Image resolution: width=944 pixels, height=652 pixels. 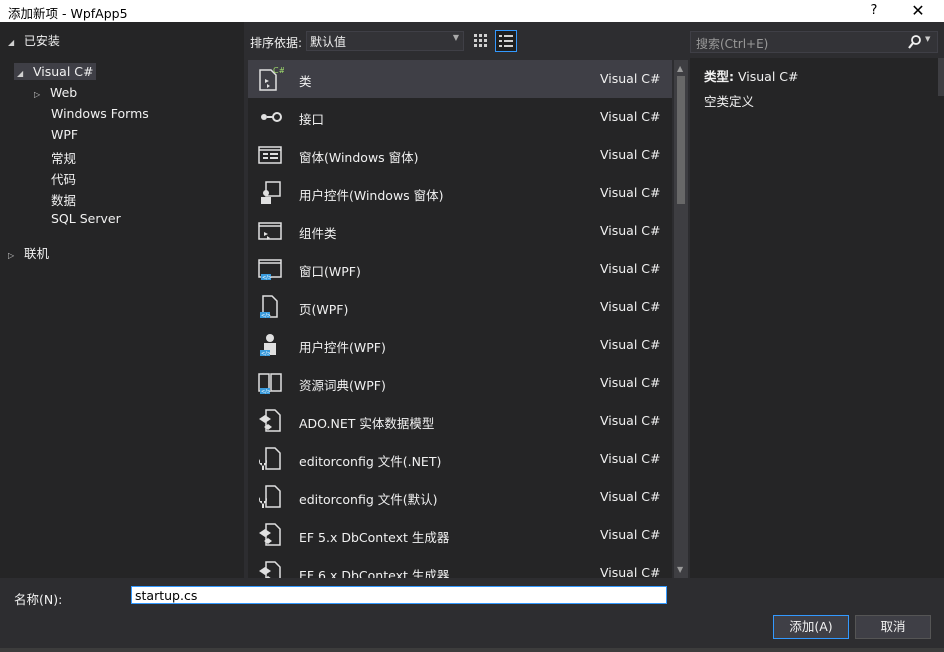 What do you see at coordinates (918, 11) in the screenshot?
I see `close-button: ✕` at bounding box center [918, 11].